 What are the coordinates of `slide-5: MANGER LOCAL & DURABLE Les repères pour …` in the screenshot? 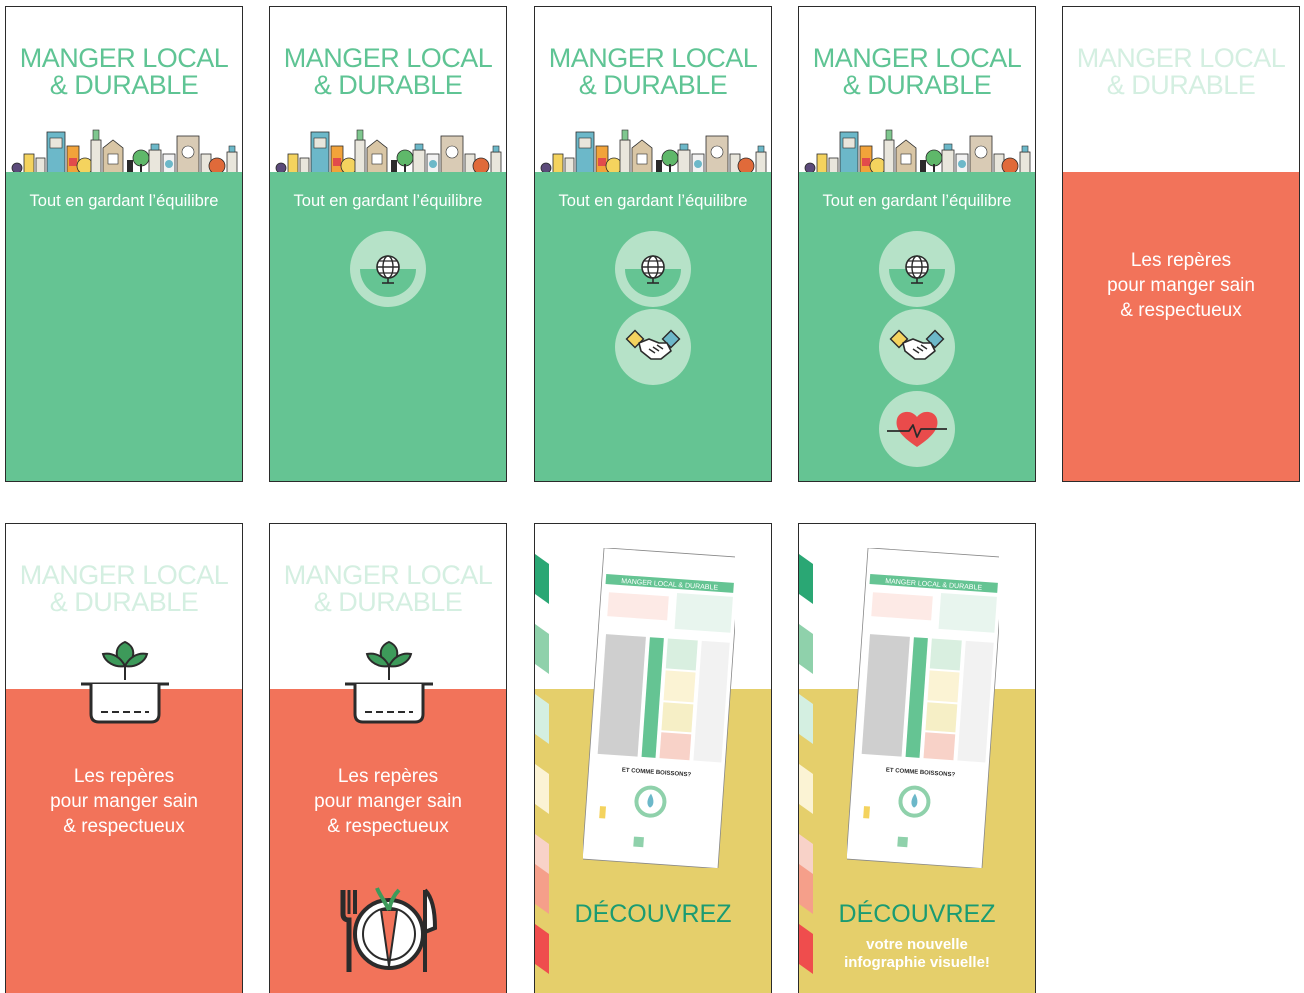 It's located at (1181, 244).